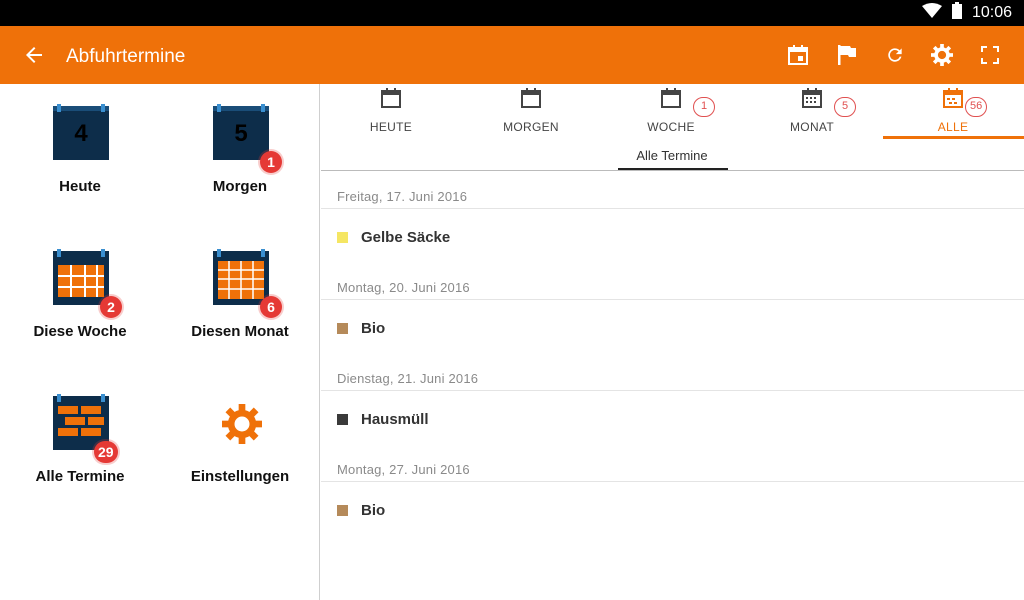 The height and width of the screenshot is (600, 1024). Describe the element at coordinates (240, 476) in the screenshot. I see `tile-label: Einstellungen` at that location.